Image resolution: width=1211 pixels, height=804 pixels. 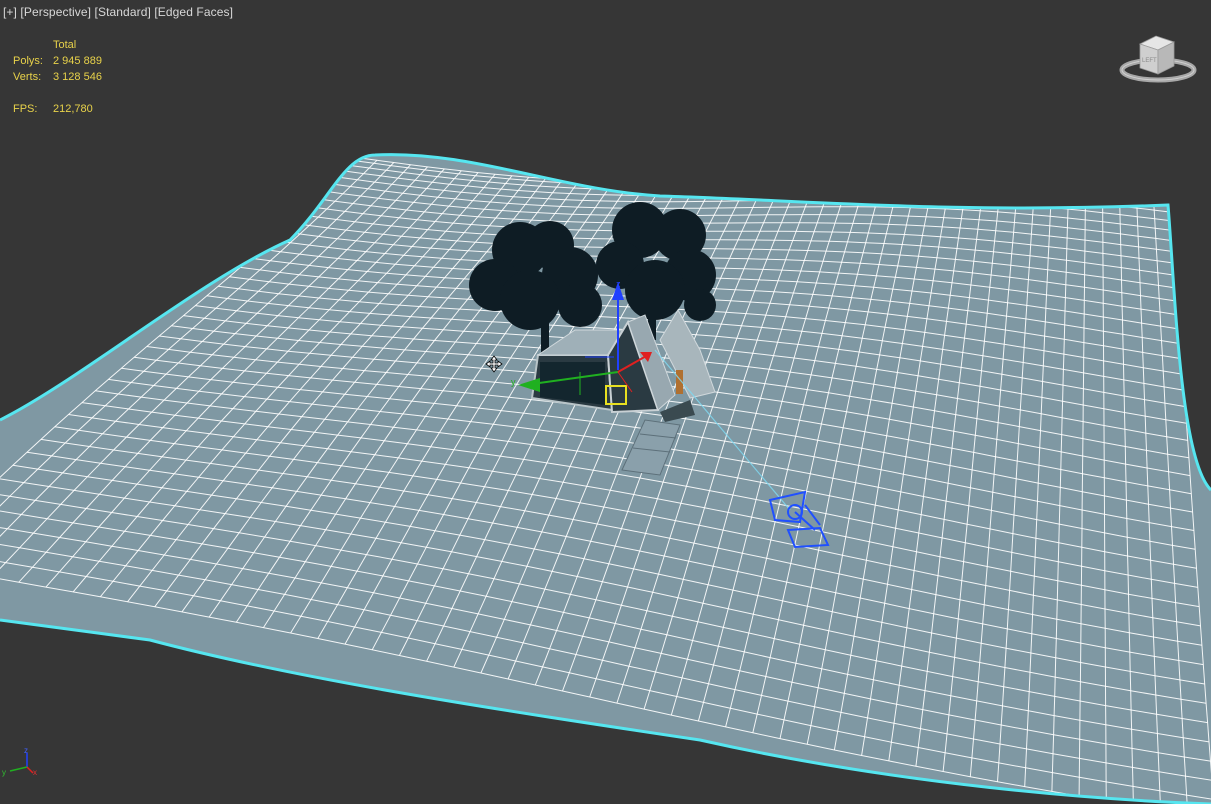 What do you see at coordinates (77, 61) in the screenshot?
I see `polys-value: 2 945 889` at bounding box center [77, 61].